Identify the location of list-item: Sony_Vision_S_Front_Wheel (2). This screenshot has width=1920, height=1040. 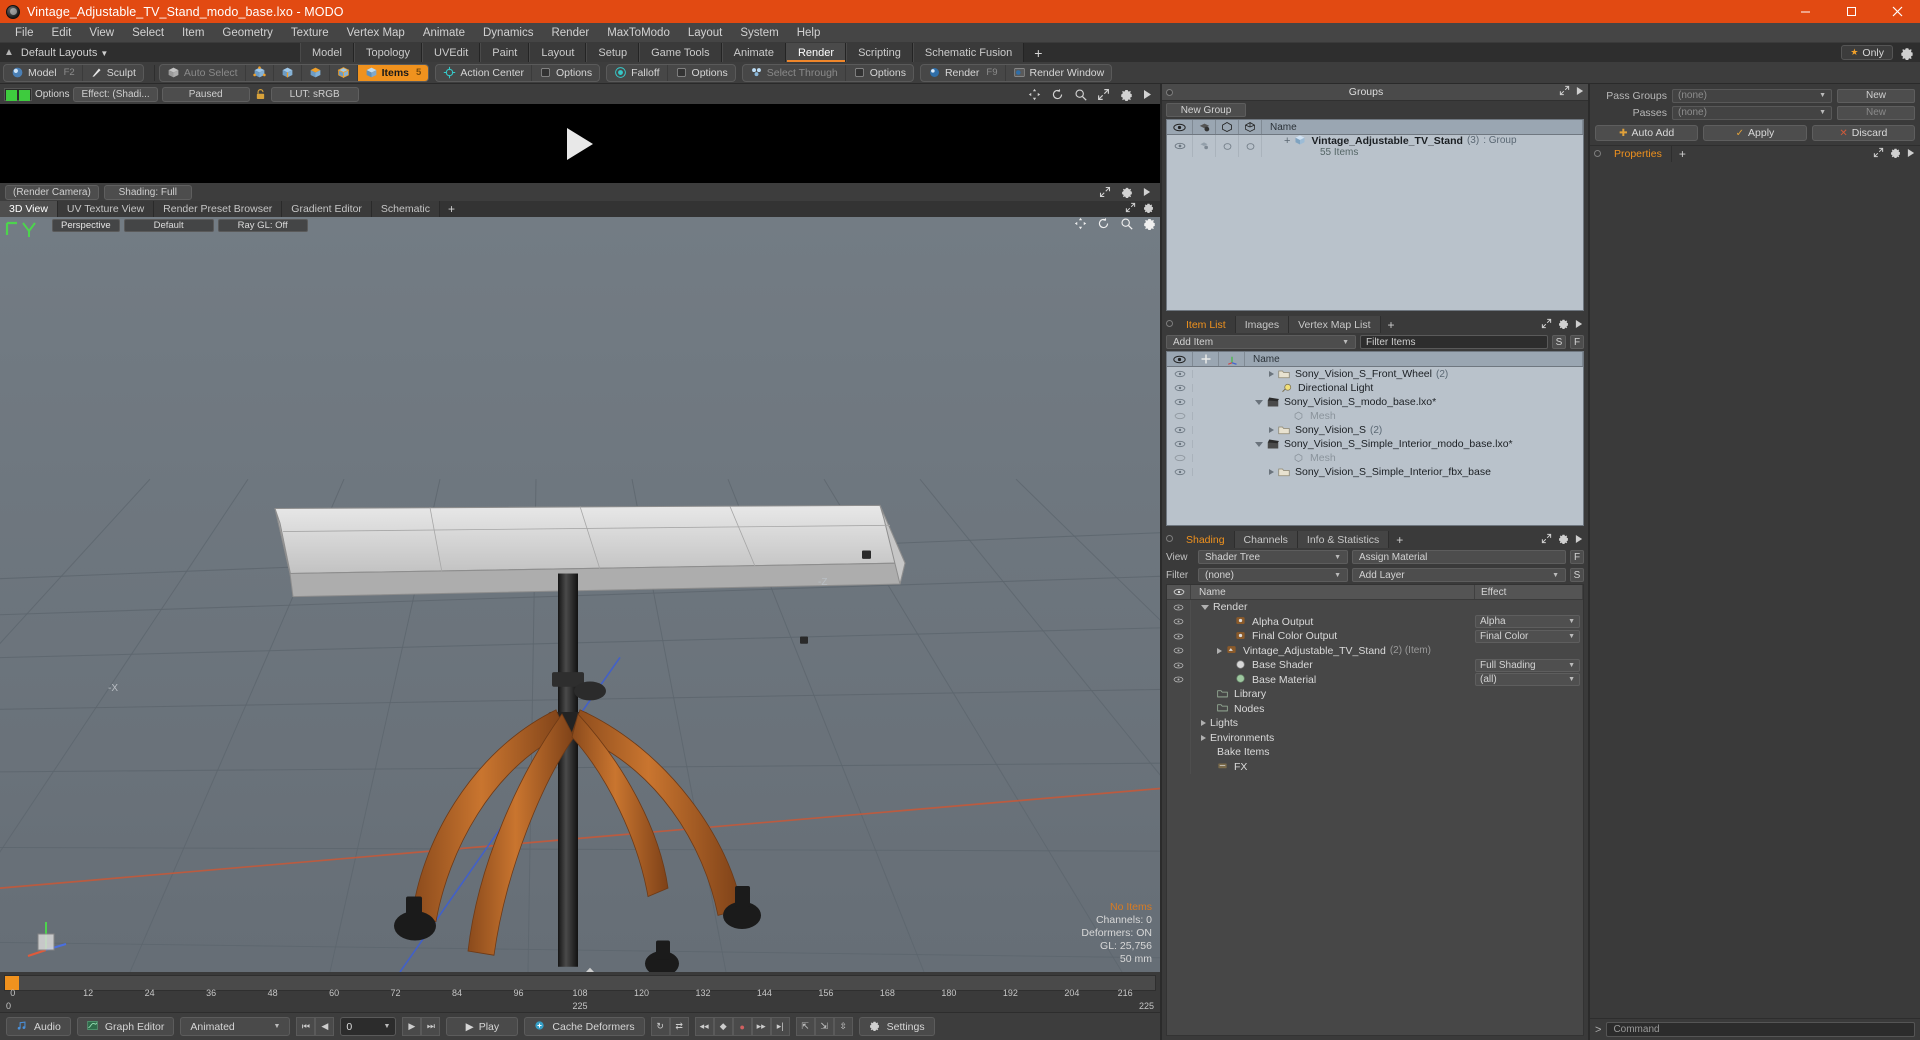
(1375, 374).